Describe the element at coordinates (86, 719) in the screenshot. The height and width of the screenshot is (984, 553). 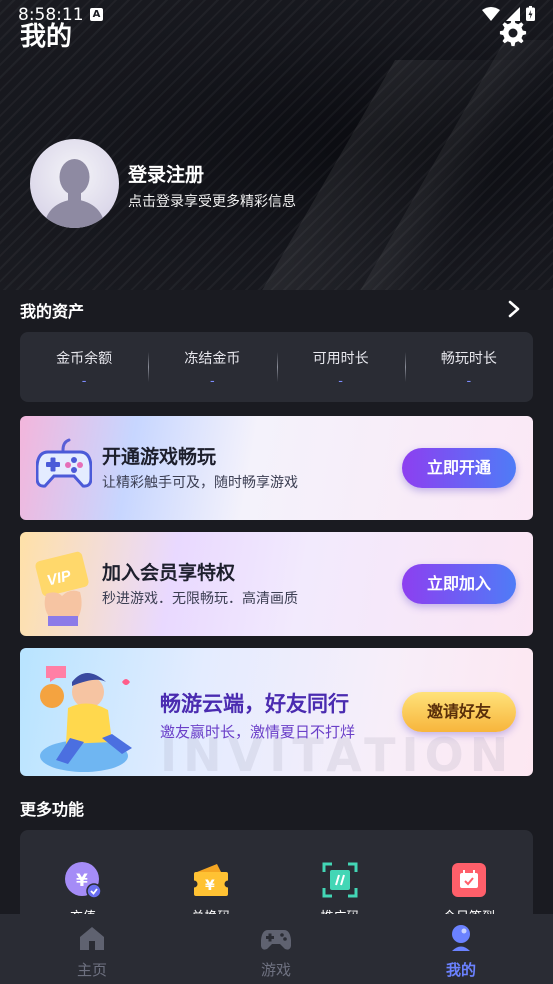
I see `character-illustration-icon` at that location.